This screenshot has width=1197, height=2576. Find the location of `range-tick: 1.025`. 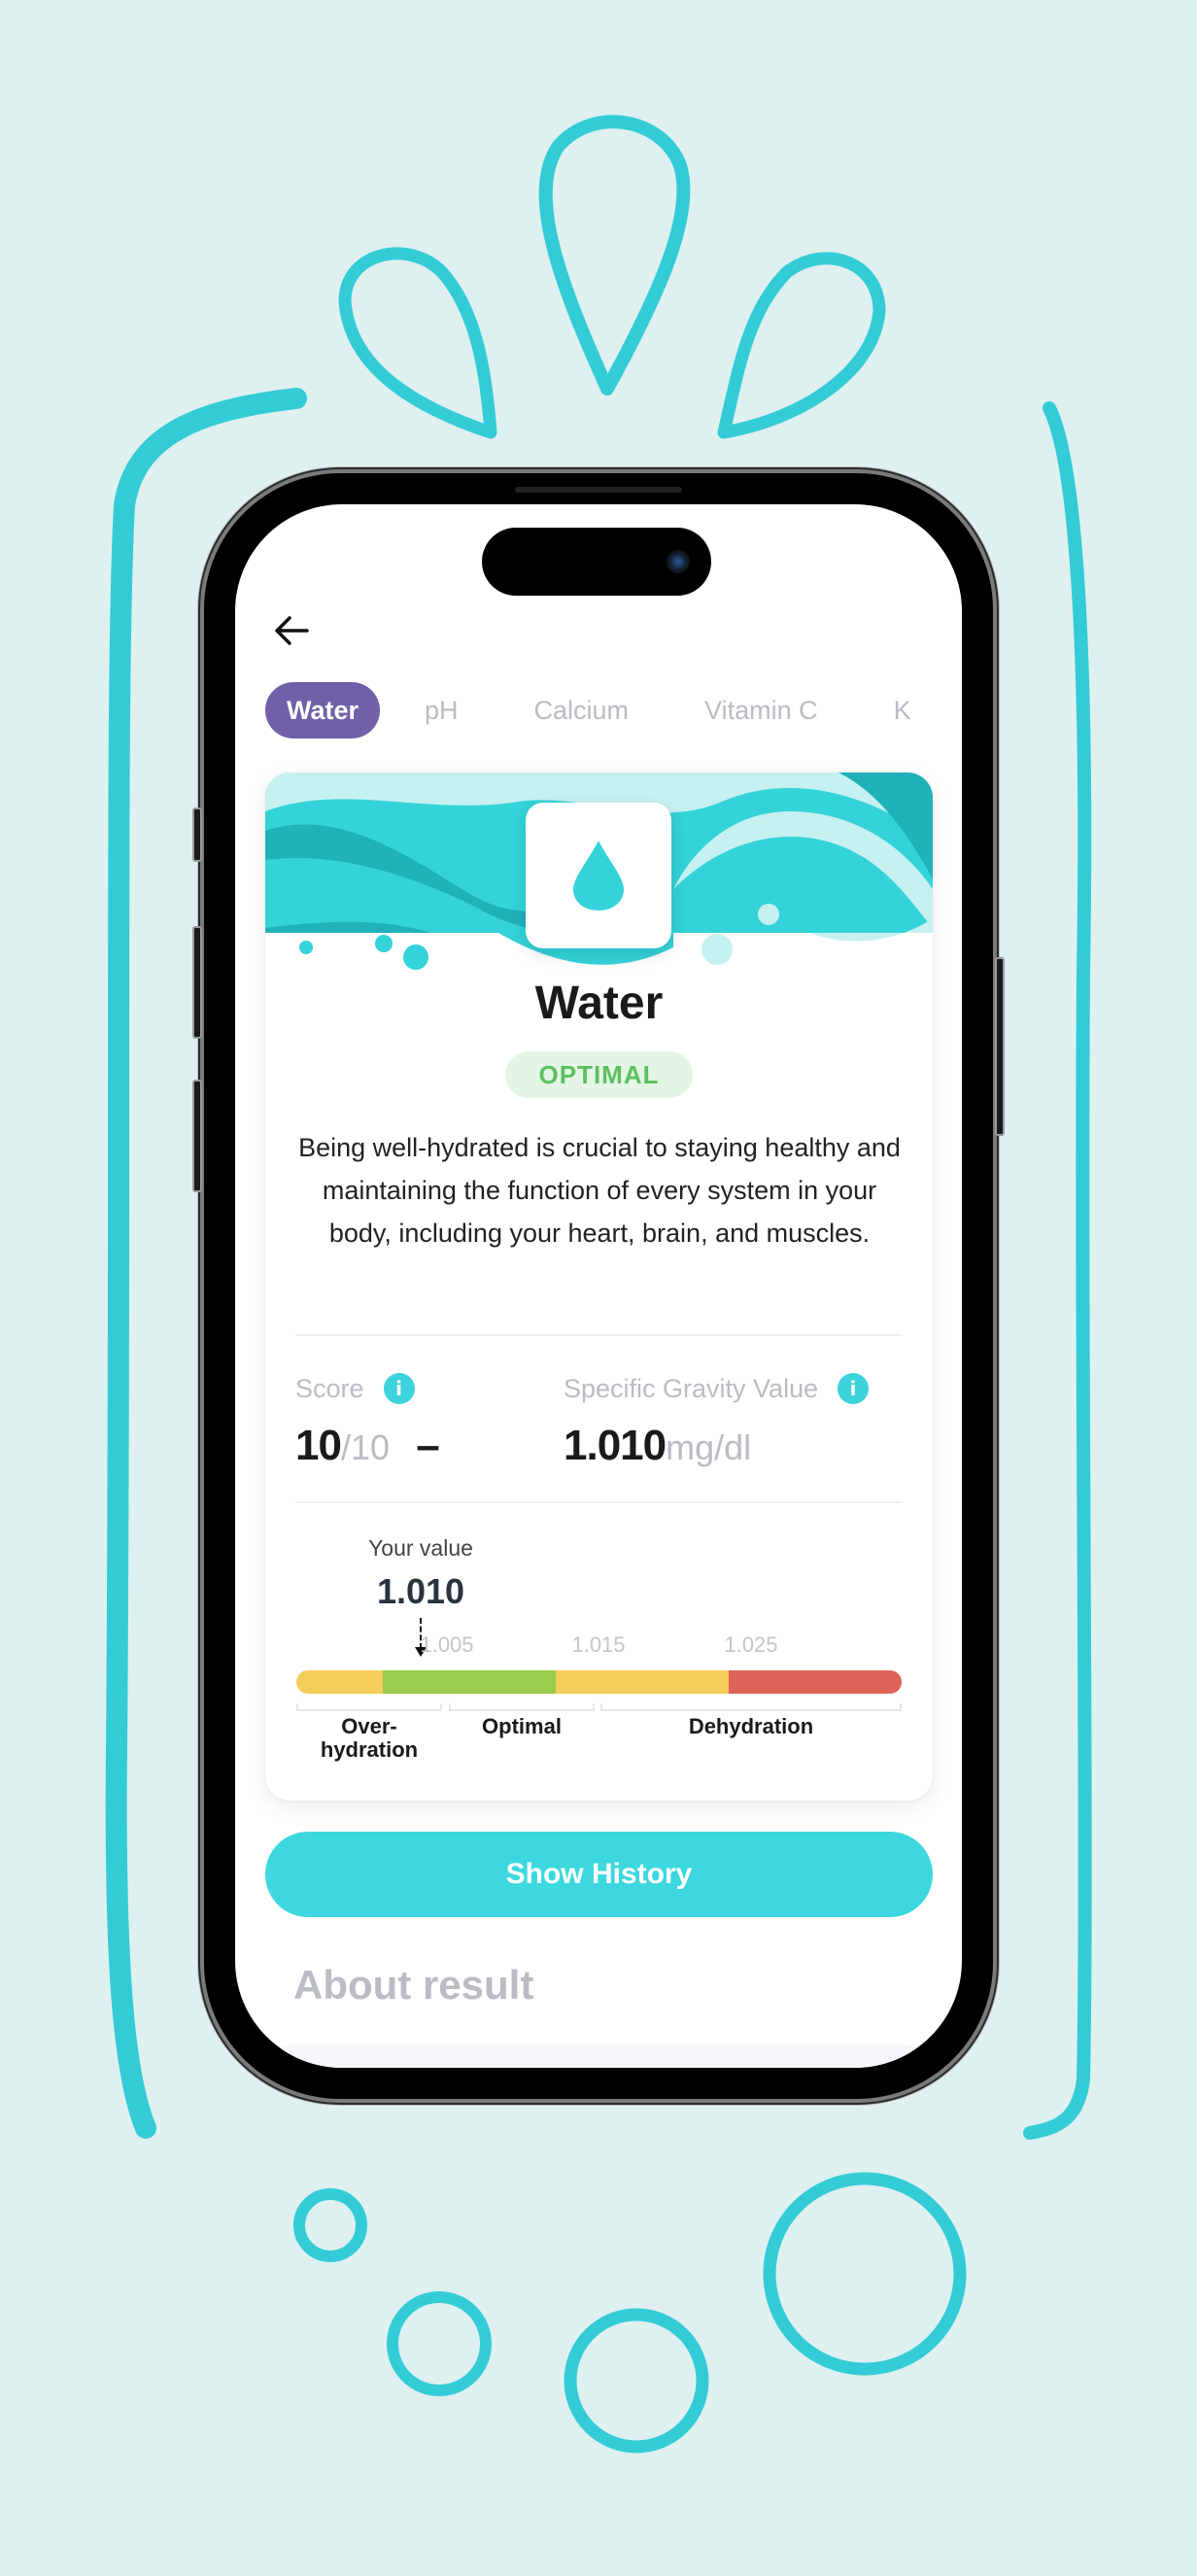

range-tick: 1.025 is located at coordinates (751, 1644).